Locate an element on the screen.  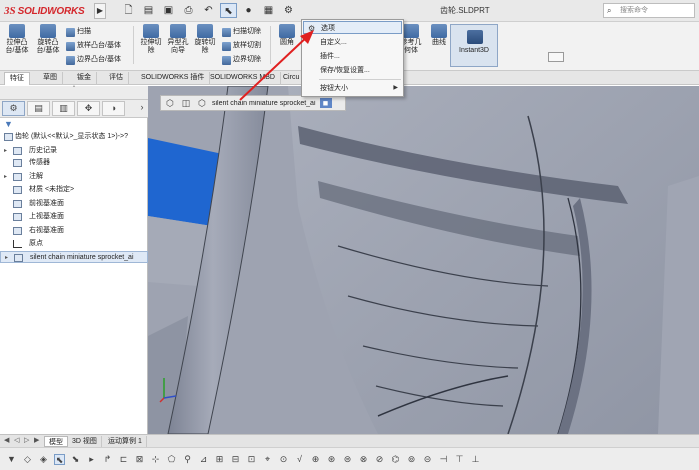
tab-features: 特征 is located at coordinates (17, 78).